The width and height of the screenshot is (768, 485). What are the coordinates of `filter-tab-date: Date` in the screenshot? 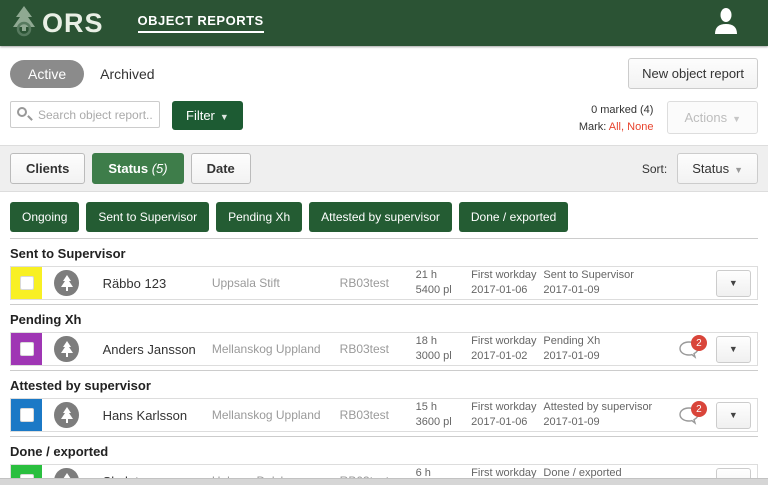 It's located at (220, 168).